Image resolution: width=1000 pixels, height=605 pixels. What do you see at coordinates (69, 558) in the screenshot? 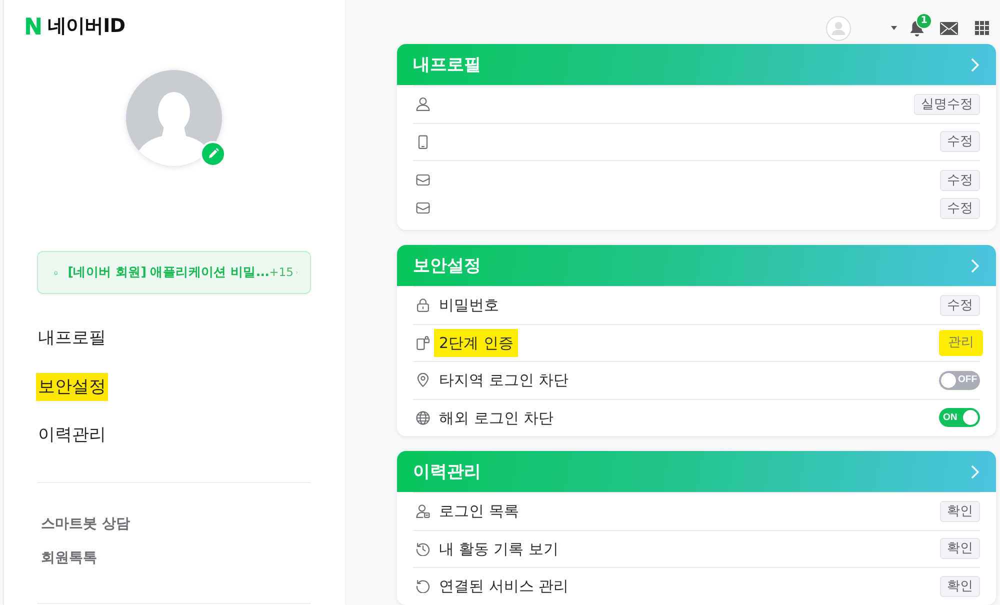
I see `sidebar-link: 회원톡톡` at bounding box center [69, 558].